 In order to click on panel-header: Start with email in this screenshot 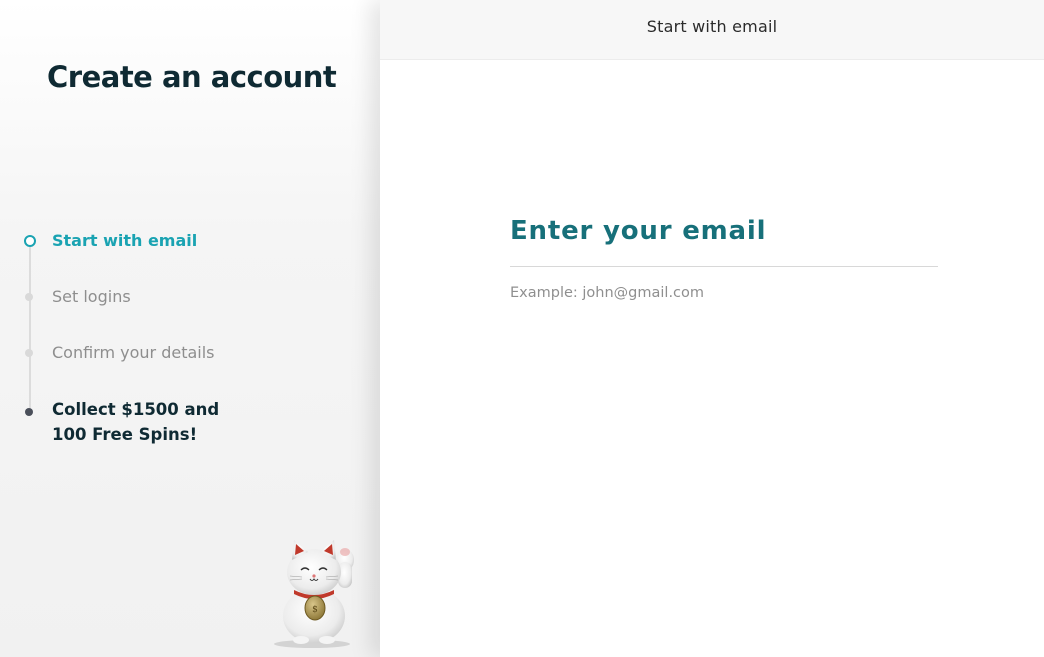, I will do `click(712, 30)`.